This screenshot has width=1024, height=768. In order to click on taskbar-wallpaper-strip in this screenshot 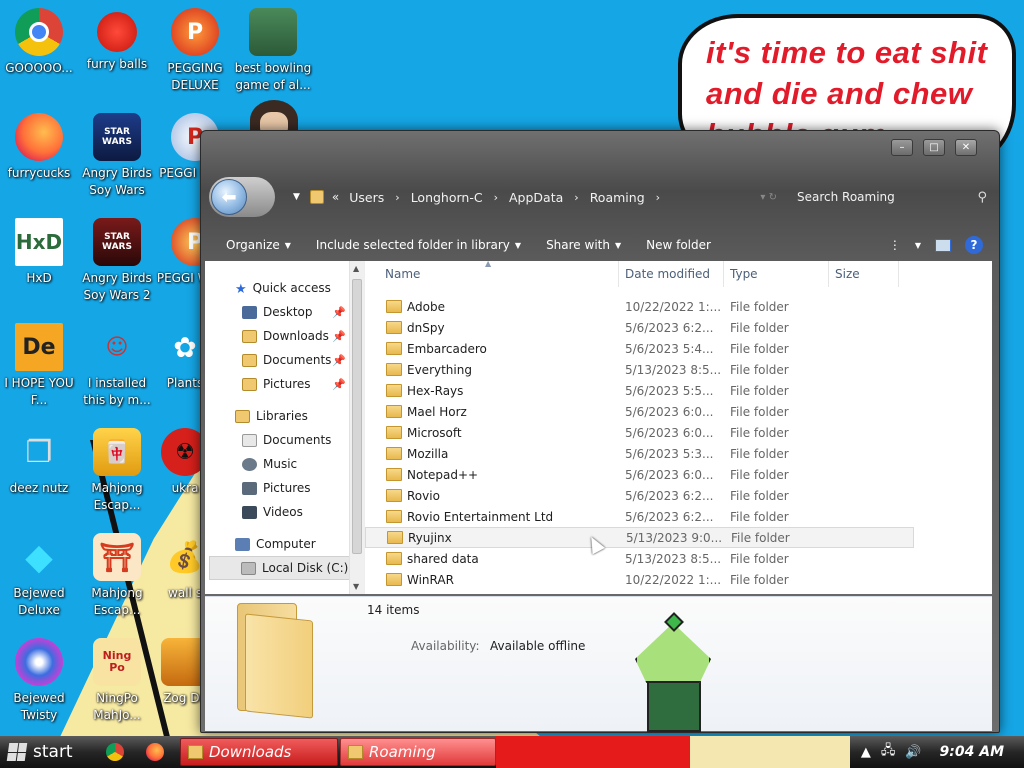, I will do `click(770, 752)`.